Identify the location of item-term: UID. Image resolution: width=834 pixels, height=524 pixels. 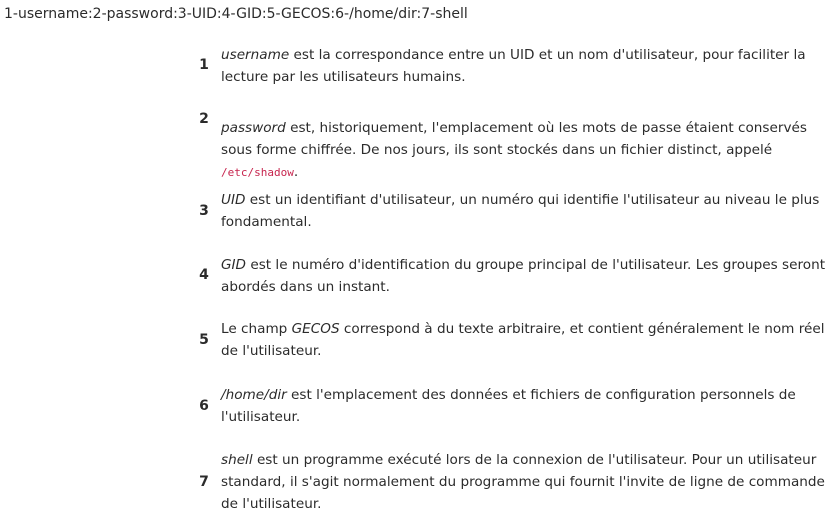
(233, 200).